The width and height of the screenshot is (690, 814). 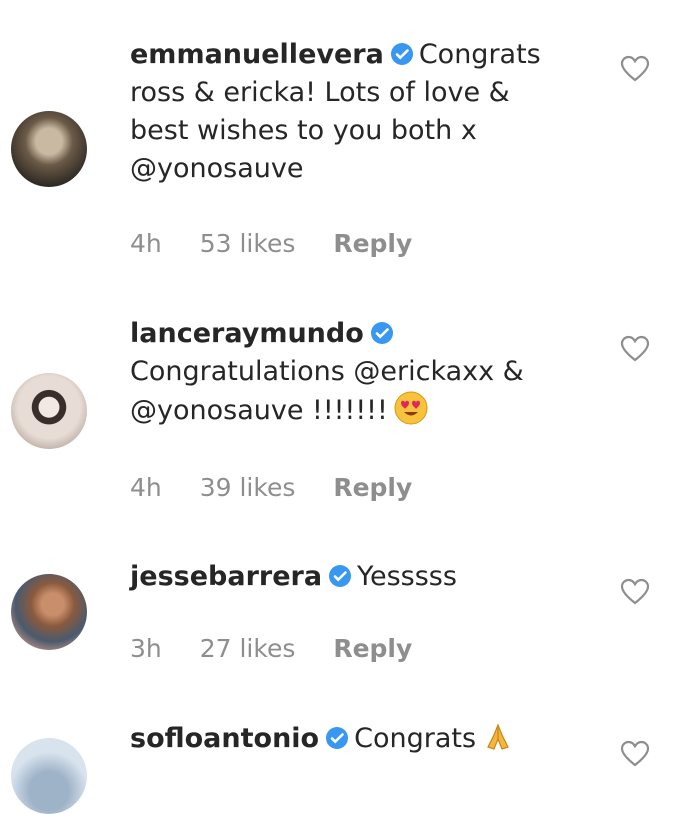 What do you see at coordinates (226, 576) in the screenshot?
I see `comment-username: jessebarrera` at bounding box center [226, 576].